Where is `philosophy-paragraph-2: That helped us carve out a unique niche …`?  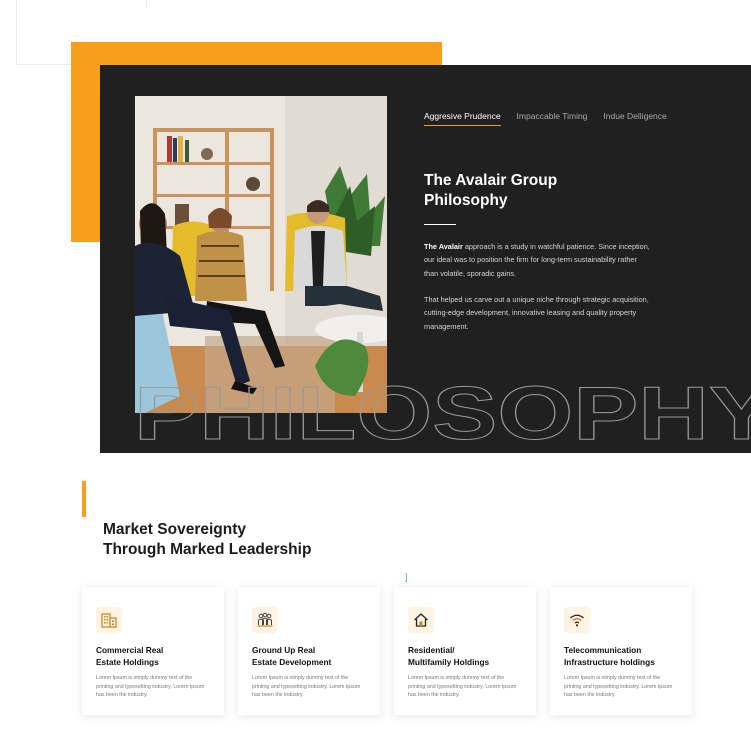
philosophy-paragraph-2: That helped us carve out a unique niche … is located at coordinates (536, 313).